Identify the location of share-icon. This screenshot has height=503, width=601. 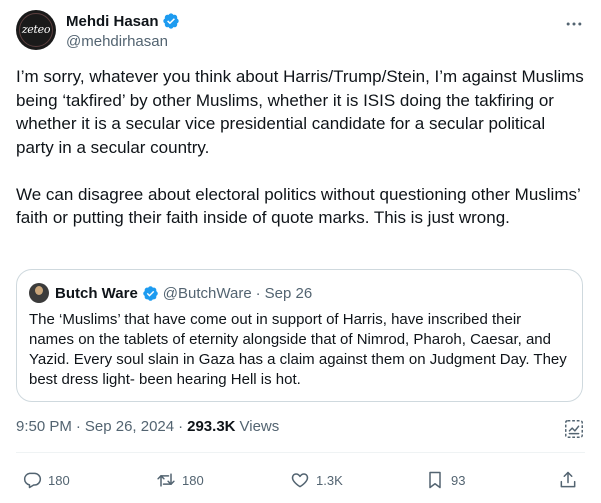
(568, 479).